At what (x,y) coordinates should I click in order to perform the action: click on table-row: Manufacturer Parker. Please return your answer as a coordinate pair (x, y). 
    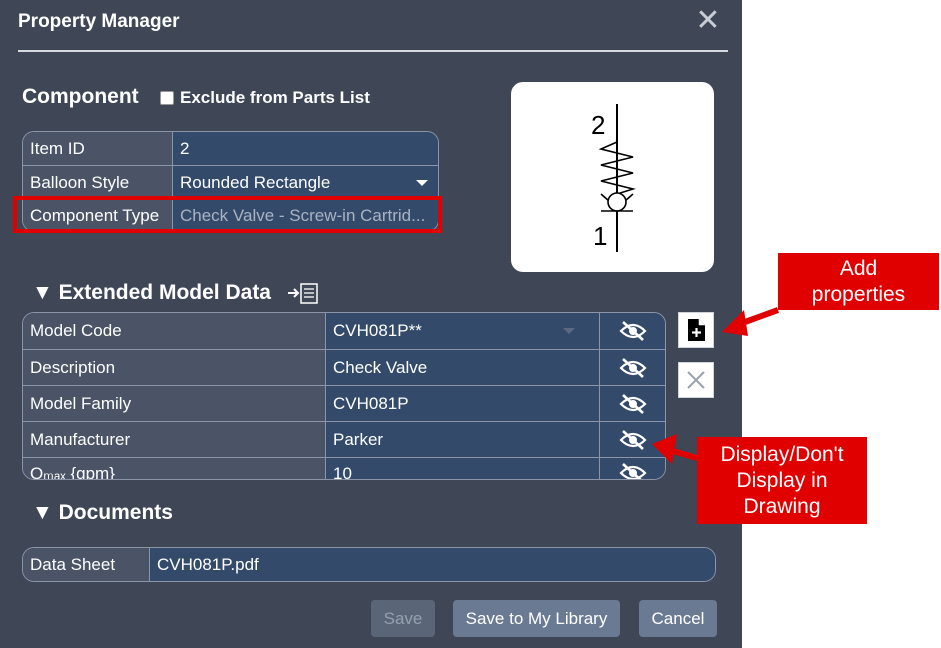
    Looking at the image, I should click on (344, 439).